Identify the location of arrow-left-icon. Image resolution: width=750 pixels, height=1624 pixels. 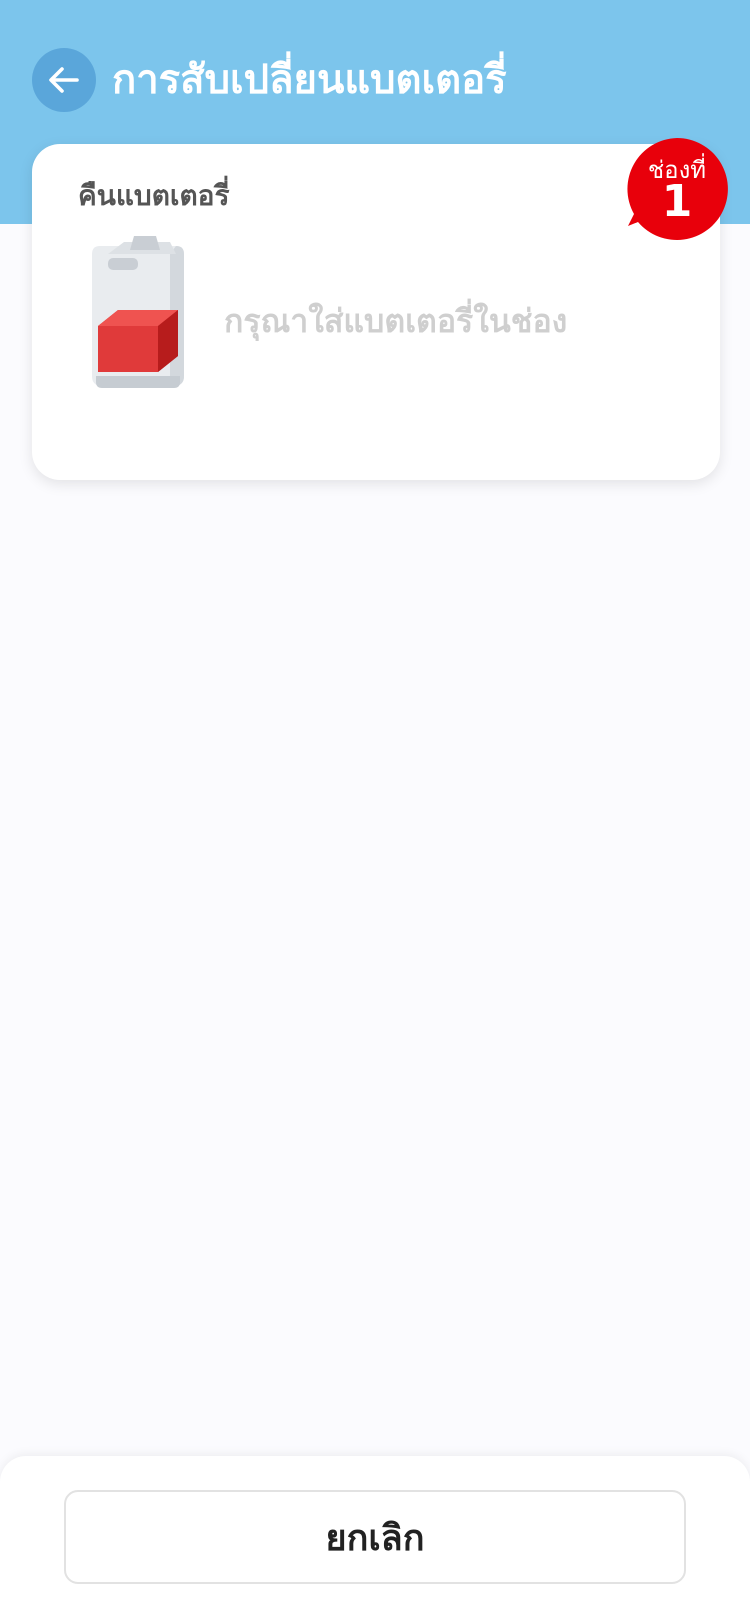
(64, 80).